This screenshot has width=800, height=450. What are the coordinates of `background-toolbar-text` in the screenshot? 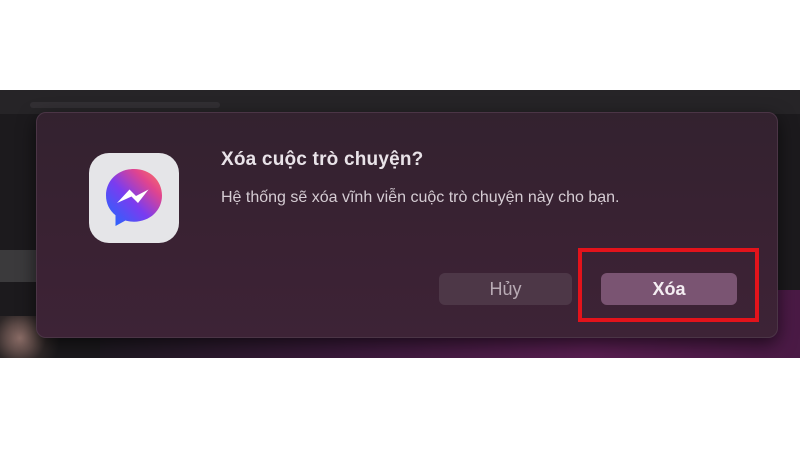 It's located at (125, 105).